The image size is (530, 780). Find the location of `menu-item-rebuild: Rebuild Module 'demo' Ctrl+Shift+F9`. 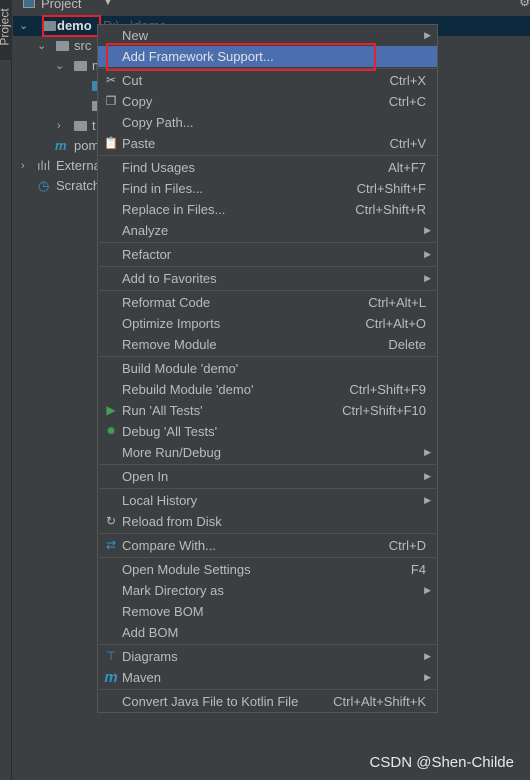

menu-item-rebuild: Rebuild Module 'demo' Ctrl+Shift+F9 is located at coordinates (267, 389).